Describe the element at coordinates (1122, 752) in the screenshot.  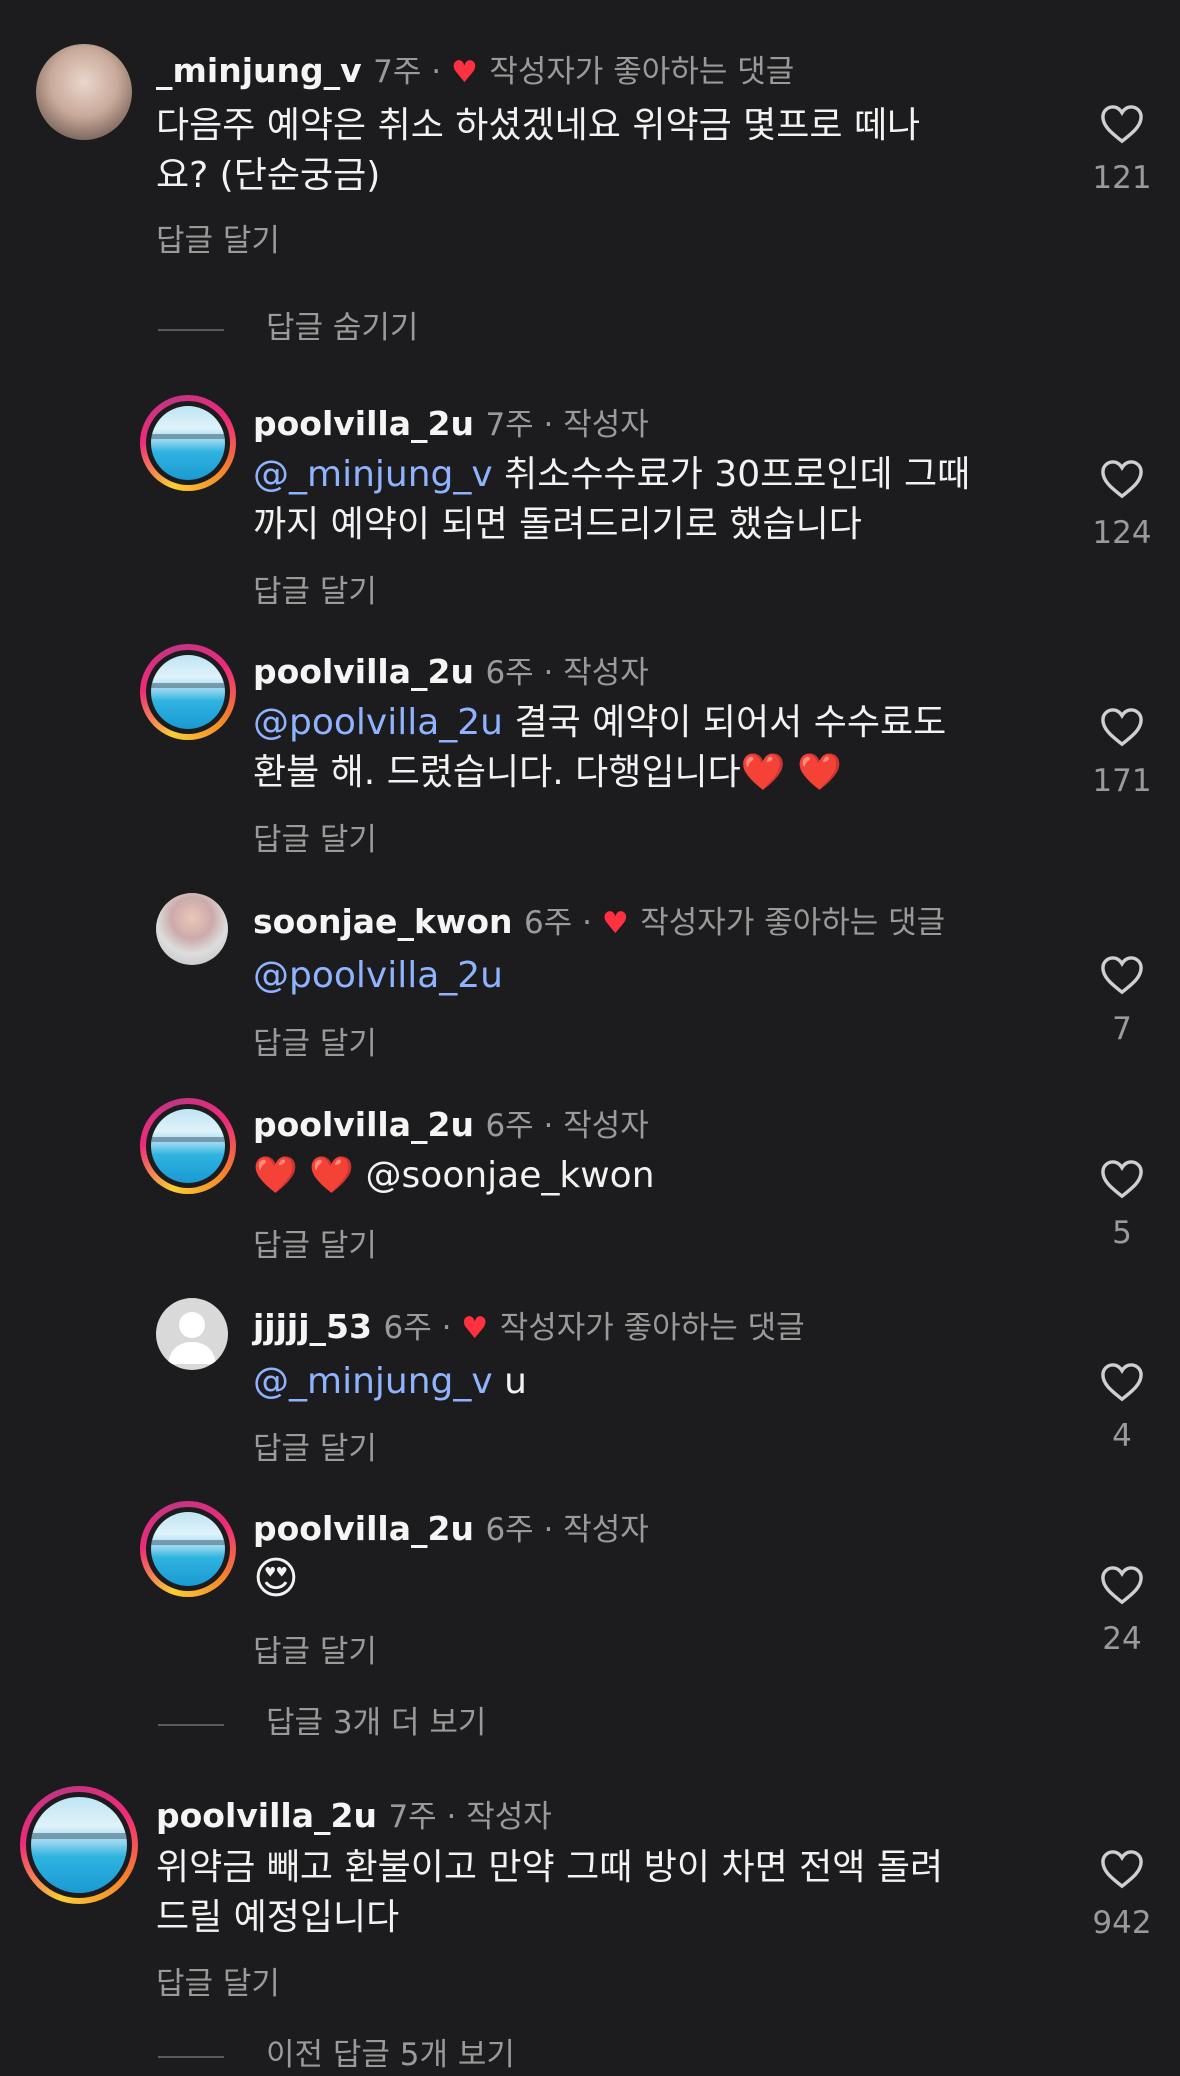
I see `like-button: 171` at that location.